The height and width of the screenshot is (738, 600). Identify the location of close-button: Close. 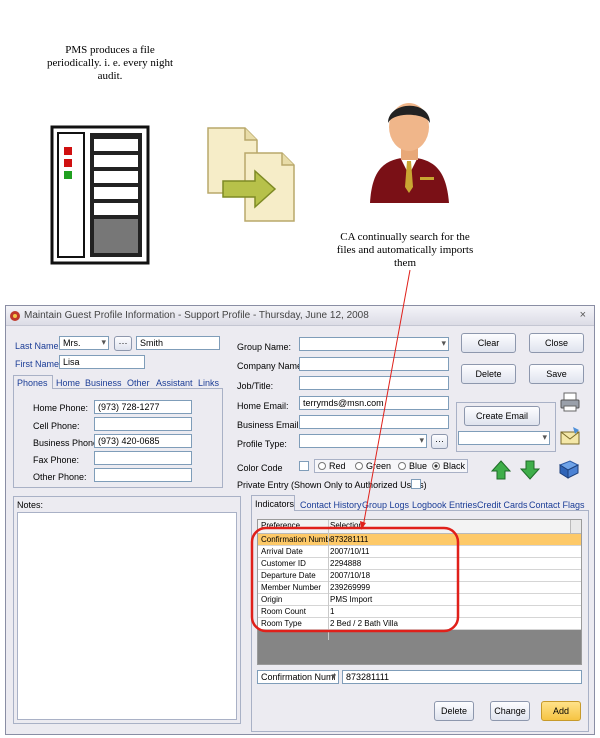
(556, 343).